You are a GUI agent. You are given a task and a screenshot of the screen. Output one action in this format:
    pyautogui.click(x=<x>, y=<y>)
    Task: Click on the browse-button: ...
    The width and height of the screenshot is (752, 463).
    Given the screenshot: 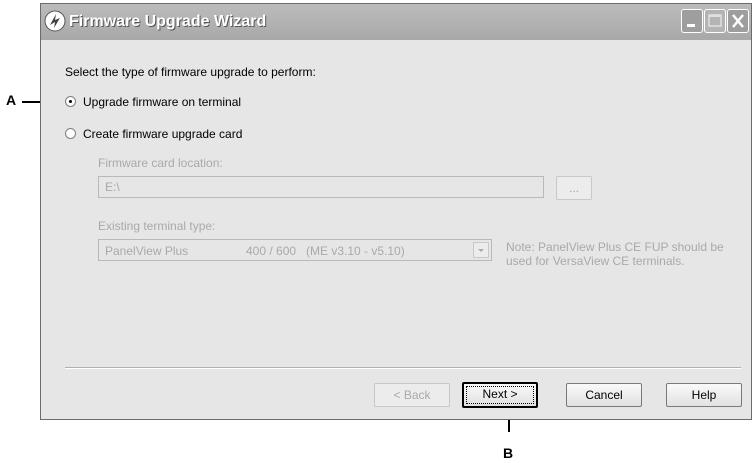 What is the action you would take?
    pyautogui.click(x=574, y=188)
    